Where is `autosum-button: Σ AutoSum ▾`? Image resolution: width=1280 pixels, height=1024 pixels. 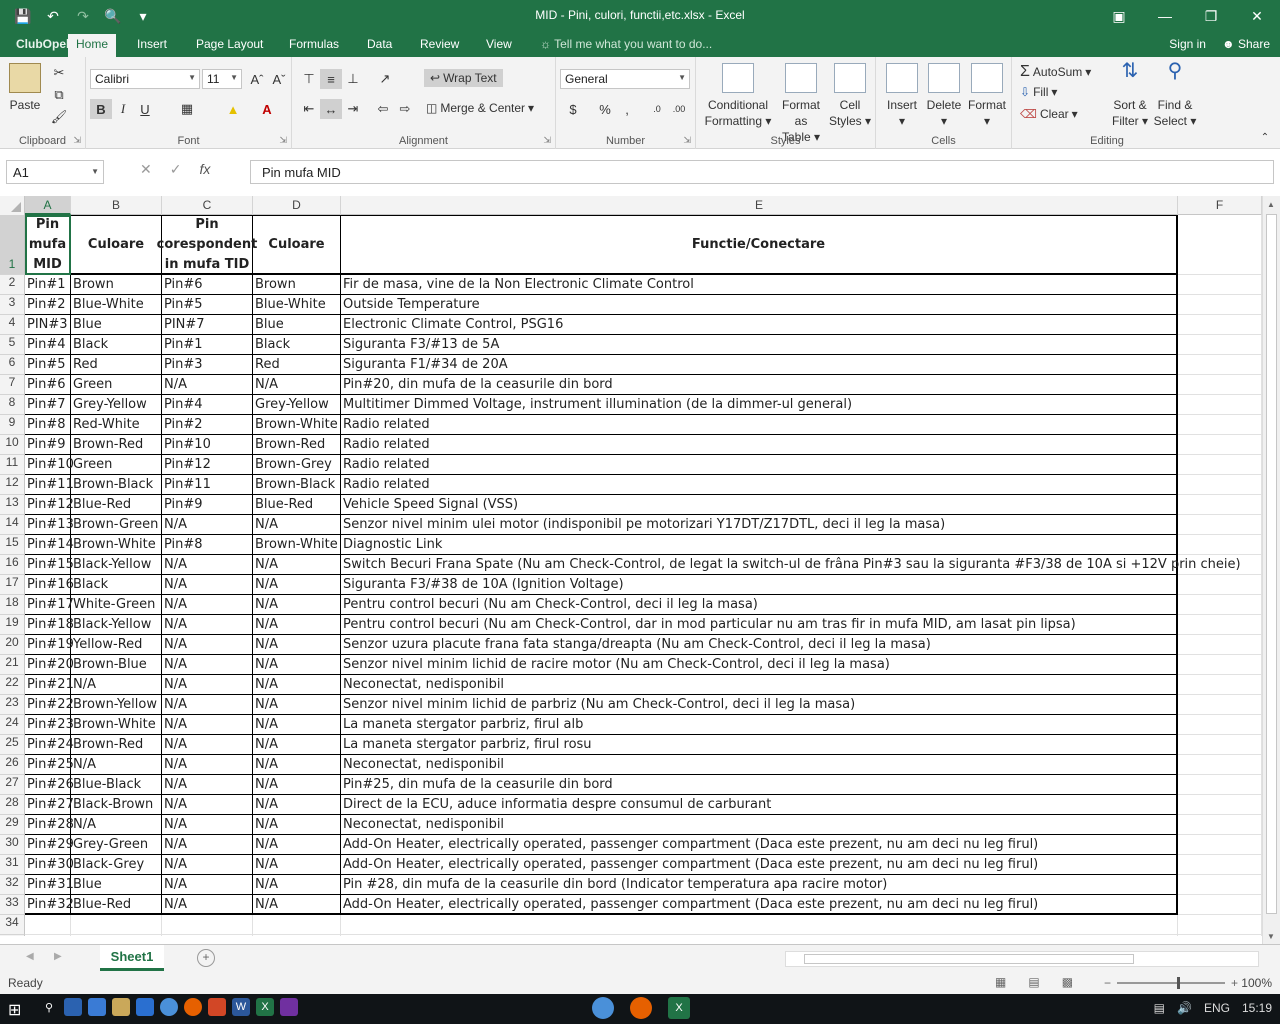
autosum-button: Σ AutoSum ▾ is located at coordinates (1055, 72).